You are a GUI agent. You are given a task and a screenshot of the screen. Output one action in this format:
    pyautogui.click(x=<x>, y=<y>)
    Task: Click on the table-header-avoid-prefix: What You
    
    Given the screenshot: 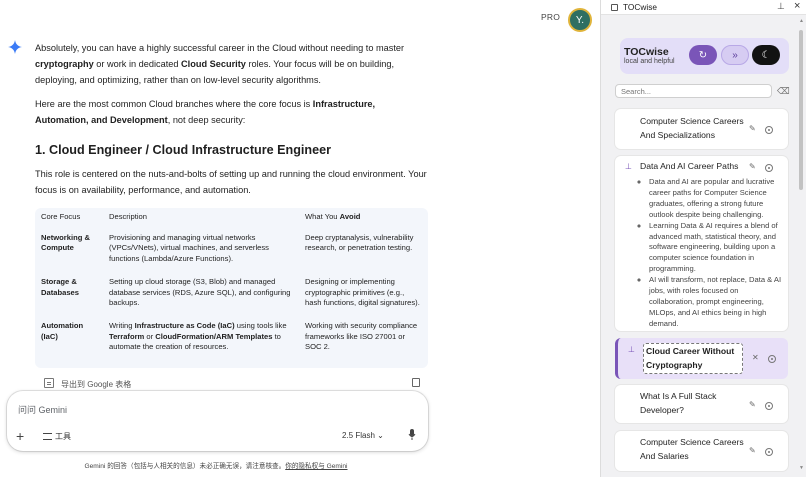 What is the action you would take?
    pyautogui.click(x=322, y=216)
    